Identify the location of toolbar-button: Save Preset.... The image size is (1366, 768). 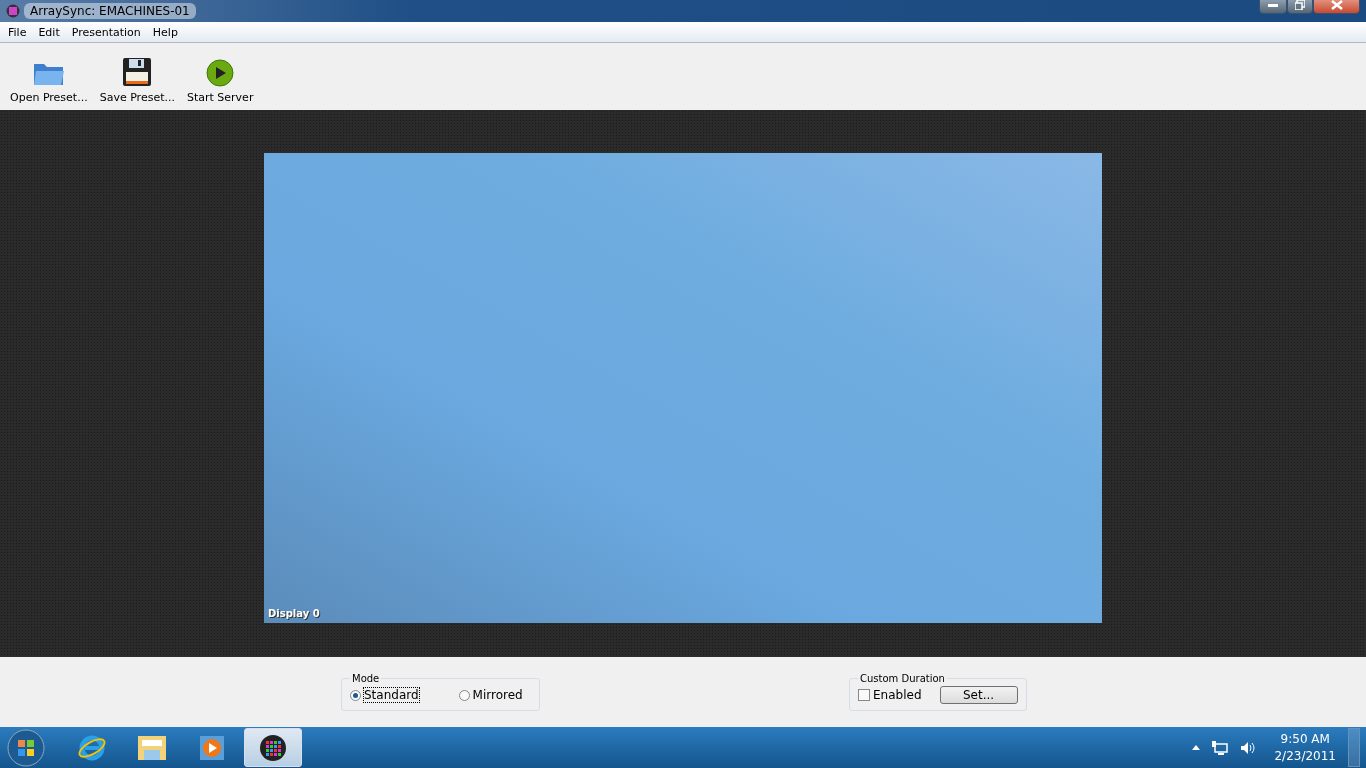
(137, 80).